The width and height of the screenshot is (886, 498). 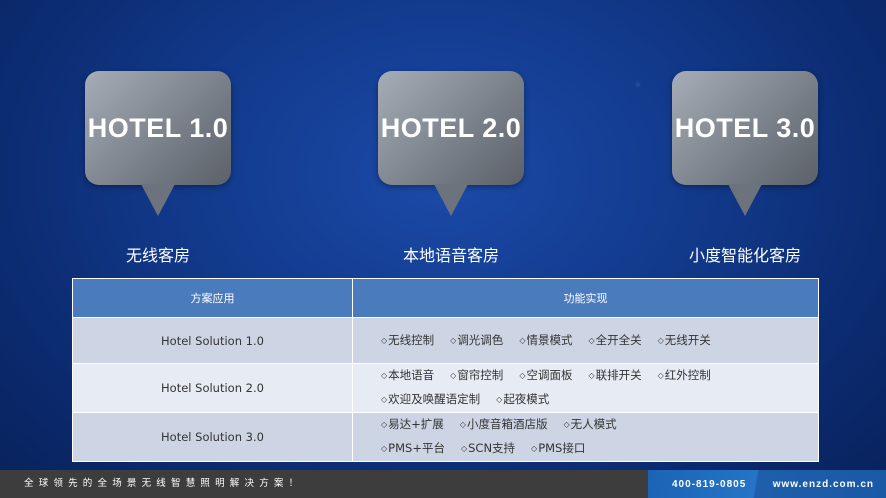 I want to click on feature-line: 无线控制调光调色情景模式全开全关无线开关, so click(x=599, y=341).